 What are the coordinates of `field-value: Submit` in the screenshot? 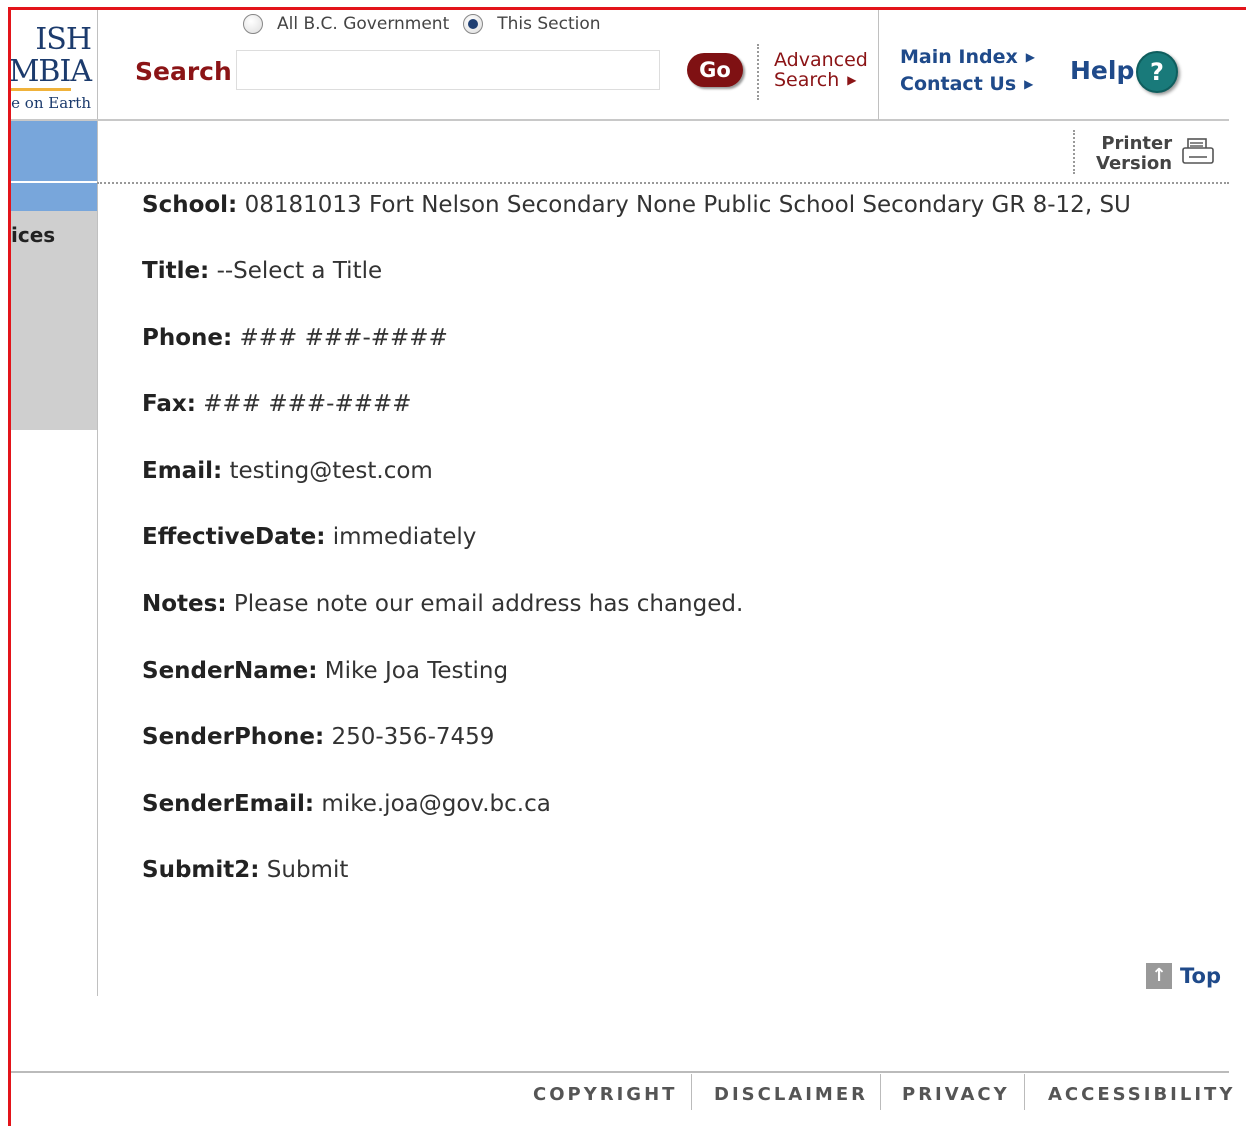 It's located at (307, 870).